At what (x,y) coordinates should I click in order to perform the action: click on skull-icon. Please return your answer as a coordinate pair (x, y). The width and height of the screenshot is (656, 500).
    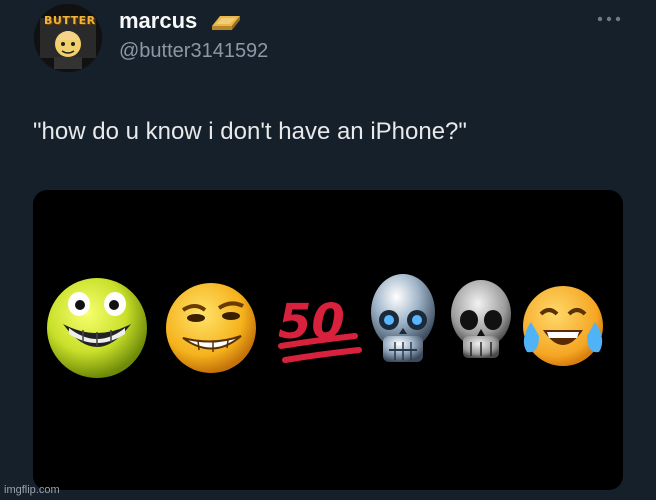
    Looking at the image, I should click on (481, 319).